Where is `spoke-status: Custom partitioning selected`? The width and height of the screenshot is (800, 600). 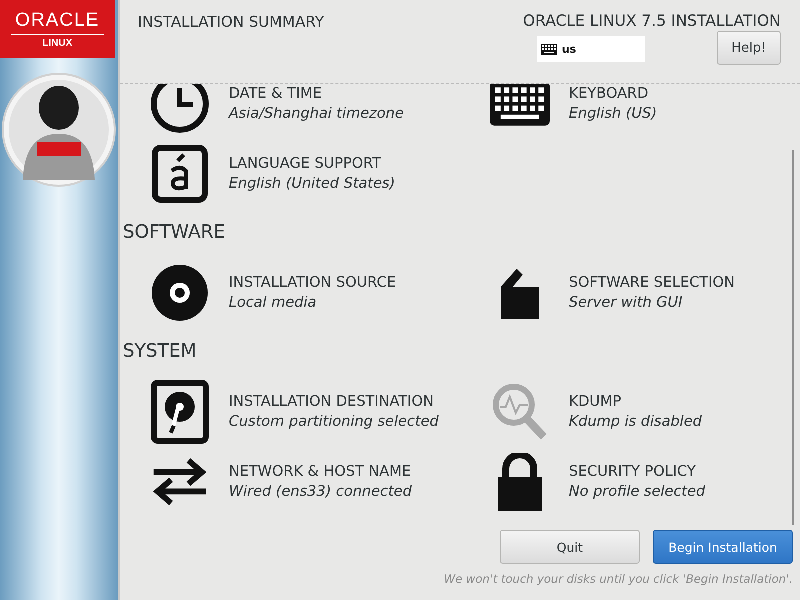
spoke-status: Custom partitioning selected is located at coordinates (334, 422).